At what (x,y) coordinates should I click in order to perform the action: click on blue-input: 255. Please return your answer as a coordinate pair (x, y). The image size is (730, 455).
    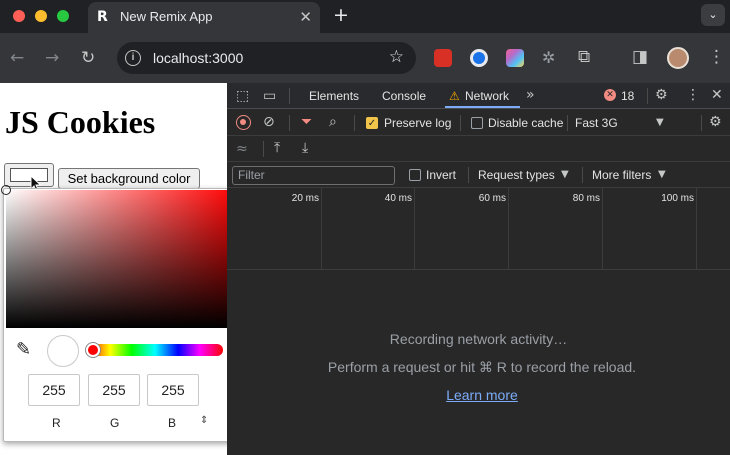
    Looking at the image, I should click on (173, 390).